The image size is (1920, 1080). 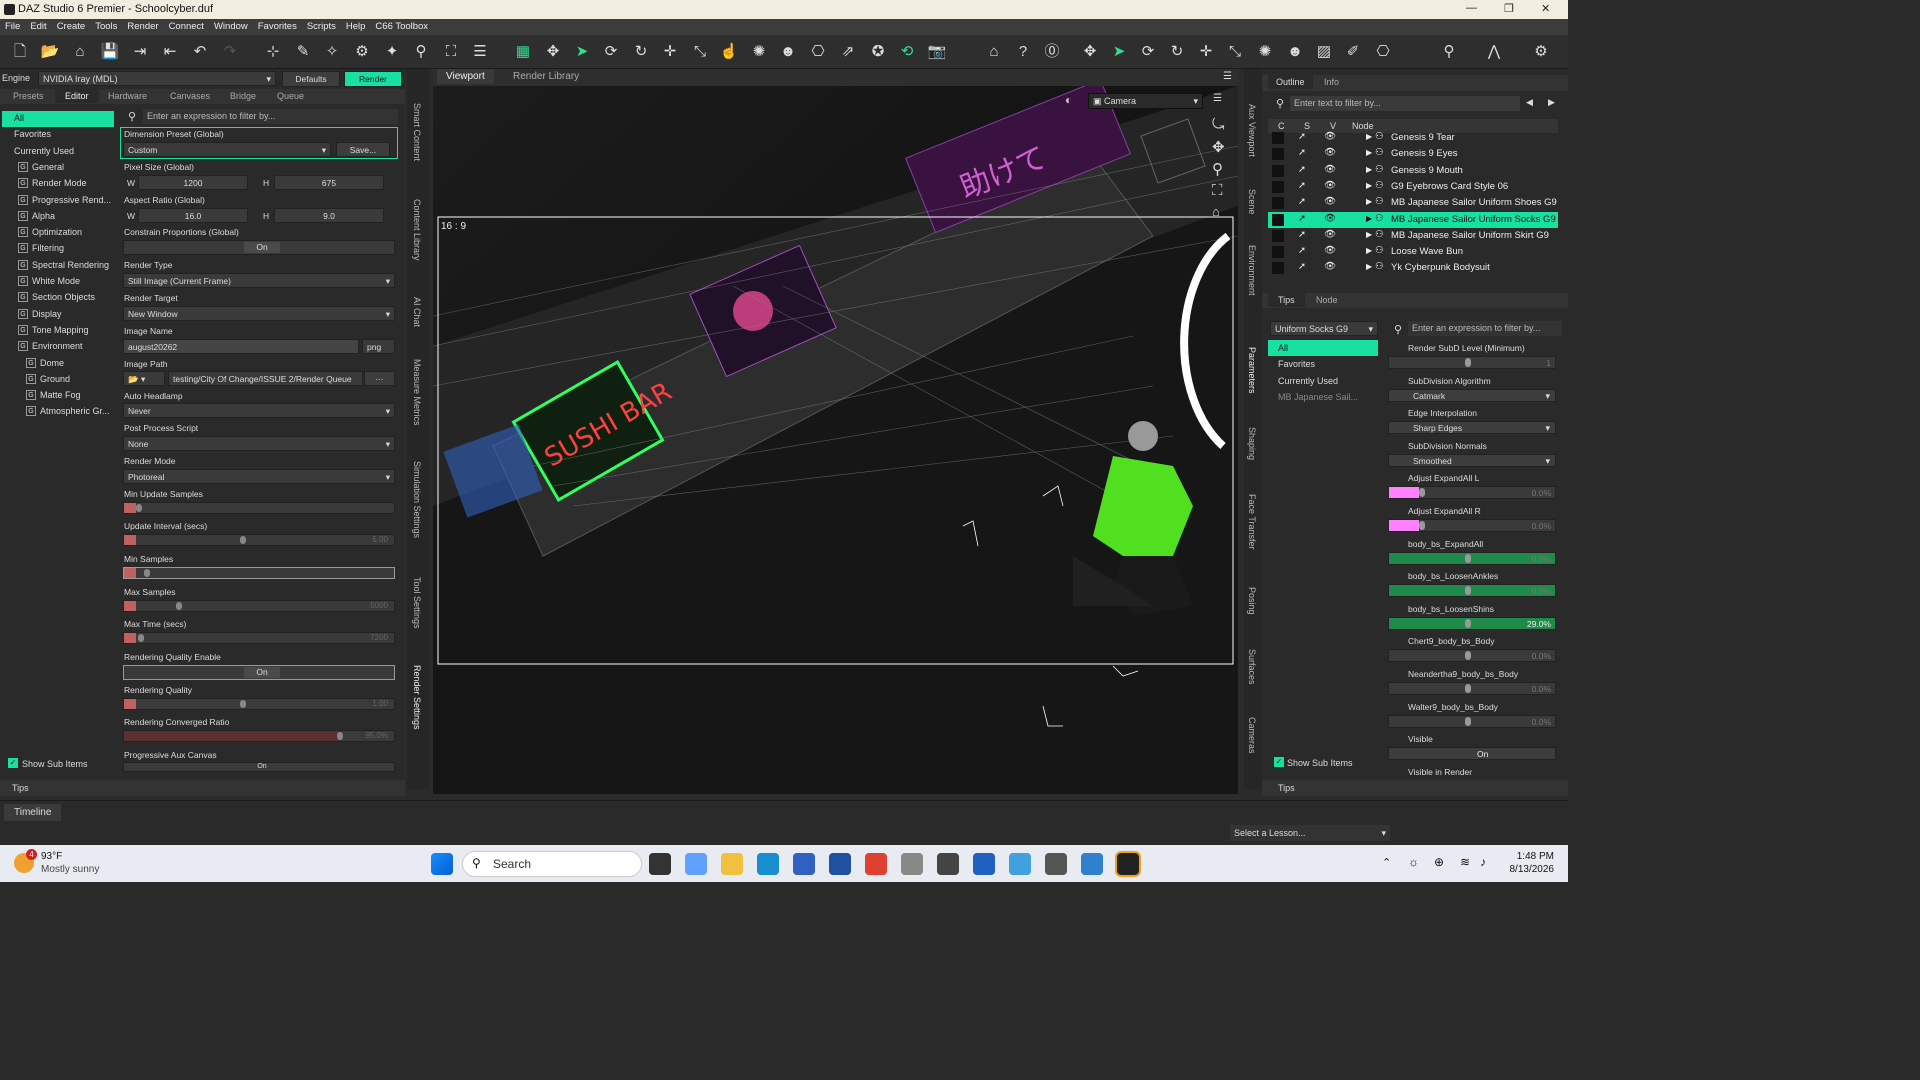 What do you see at coordinates (329, 215) in the screenshot?
I see `aspect-height-field: 9.0` at bounding box center [329, 215].